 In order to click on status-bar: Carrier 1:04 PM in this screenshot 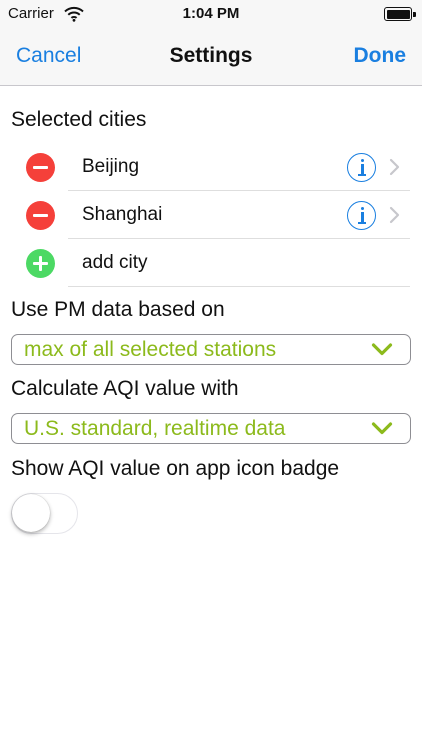, I will do `click(211, 14)`.